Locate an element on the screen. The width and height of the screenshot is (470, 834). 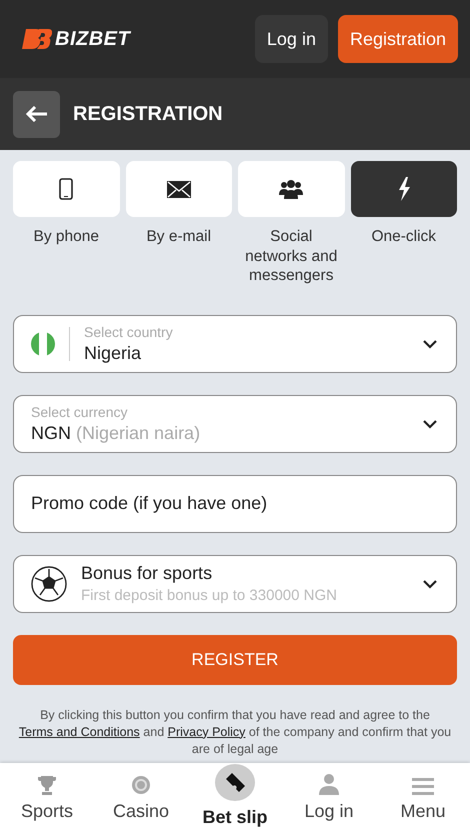
user-icon is located at coordinates (329, 784).